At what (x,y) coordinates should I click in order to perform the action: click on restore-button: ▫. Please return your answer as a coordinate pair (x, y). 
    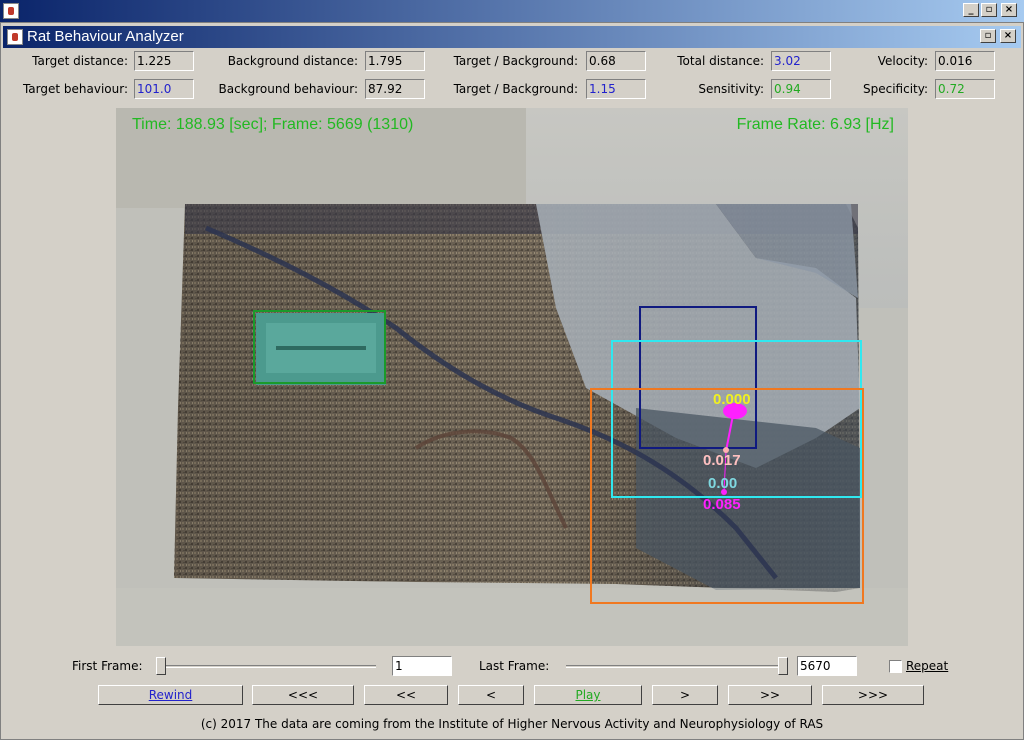
    Looking at the image, I should click on (989, 10).